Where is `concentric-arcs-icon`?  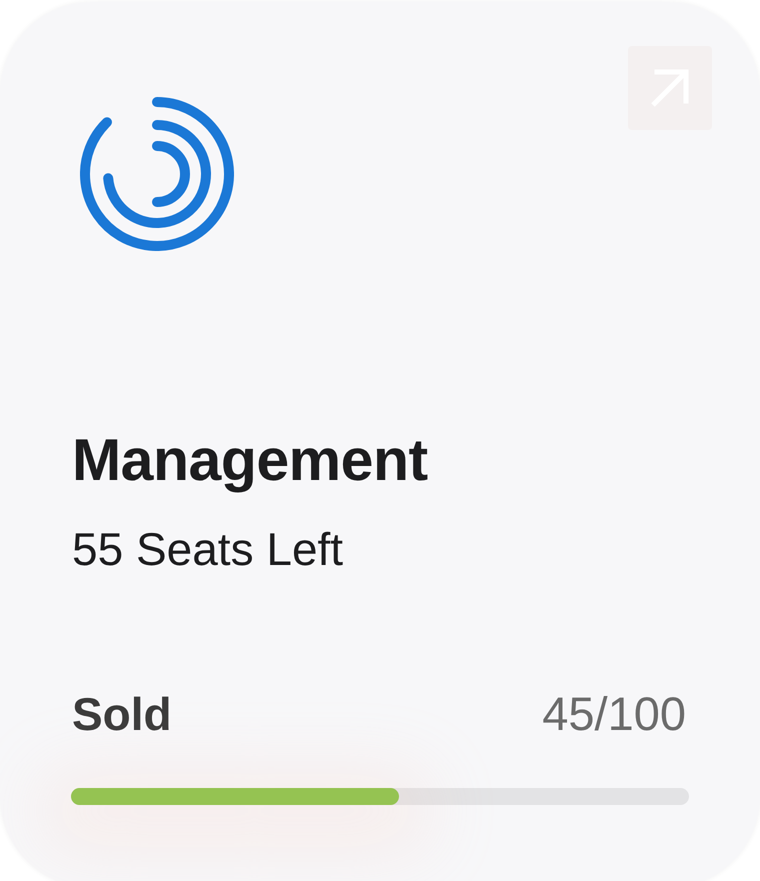 concentric-arcs-icon is located at coordinates (157, 174).